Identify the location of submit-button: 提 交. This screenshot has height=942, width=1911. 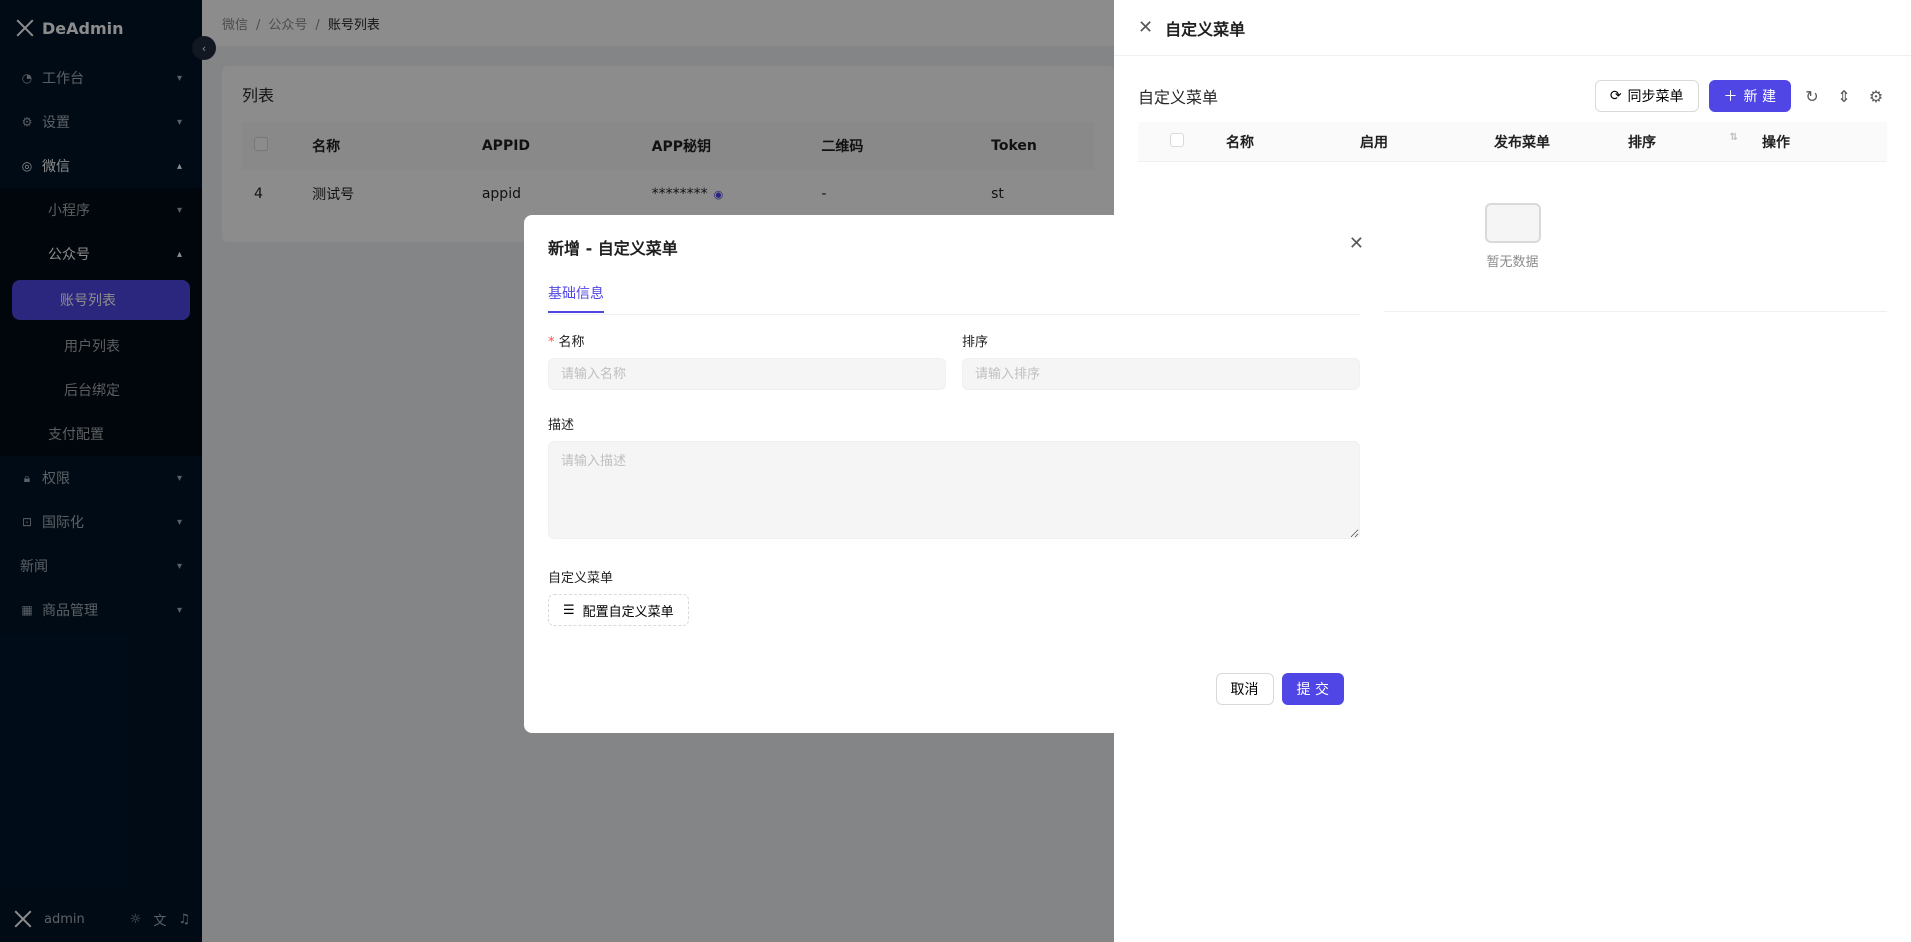
(1312, 689).